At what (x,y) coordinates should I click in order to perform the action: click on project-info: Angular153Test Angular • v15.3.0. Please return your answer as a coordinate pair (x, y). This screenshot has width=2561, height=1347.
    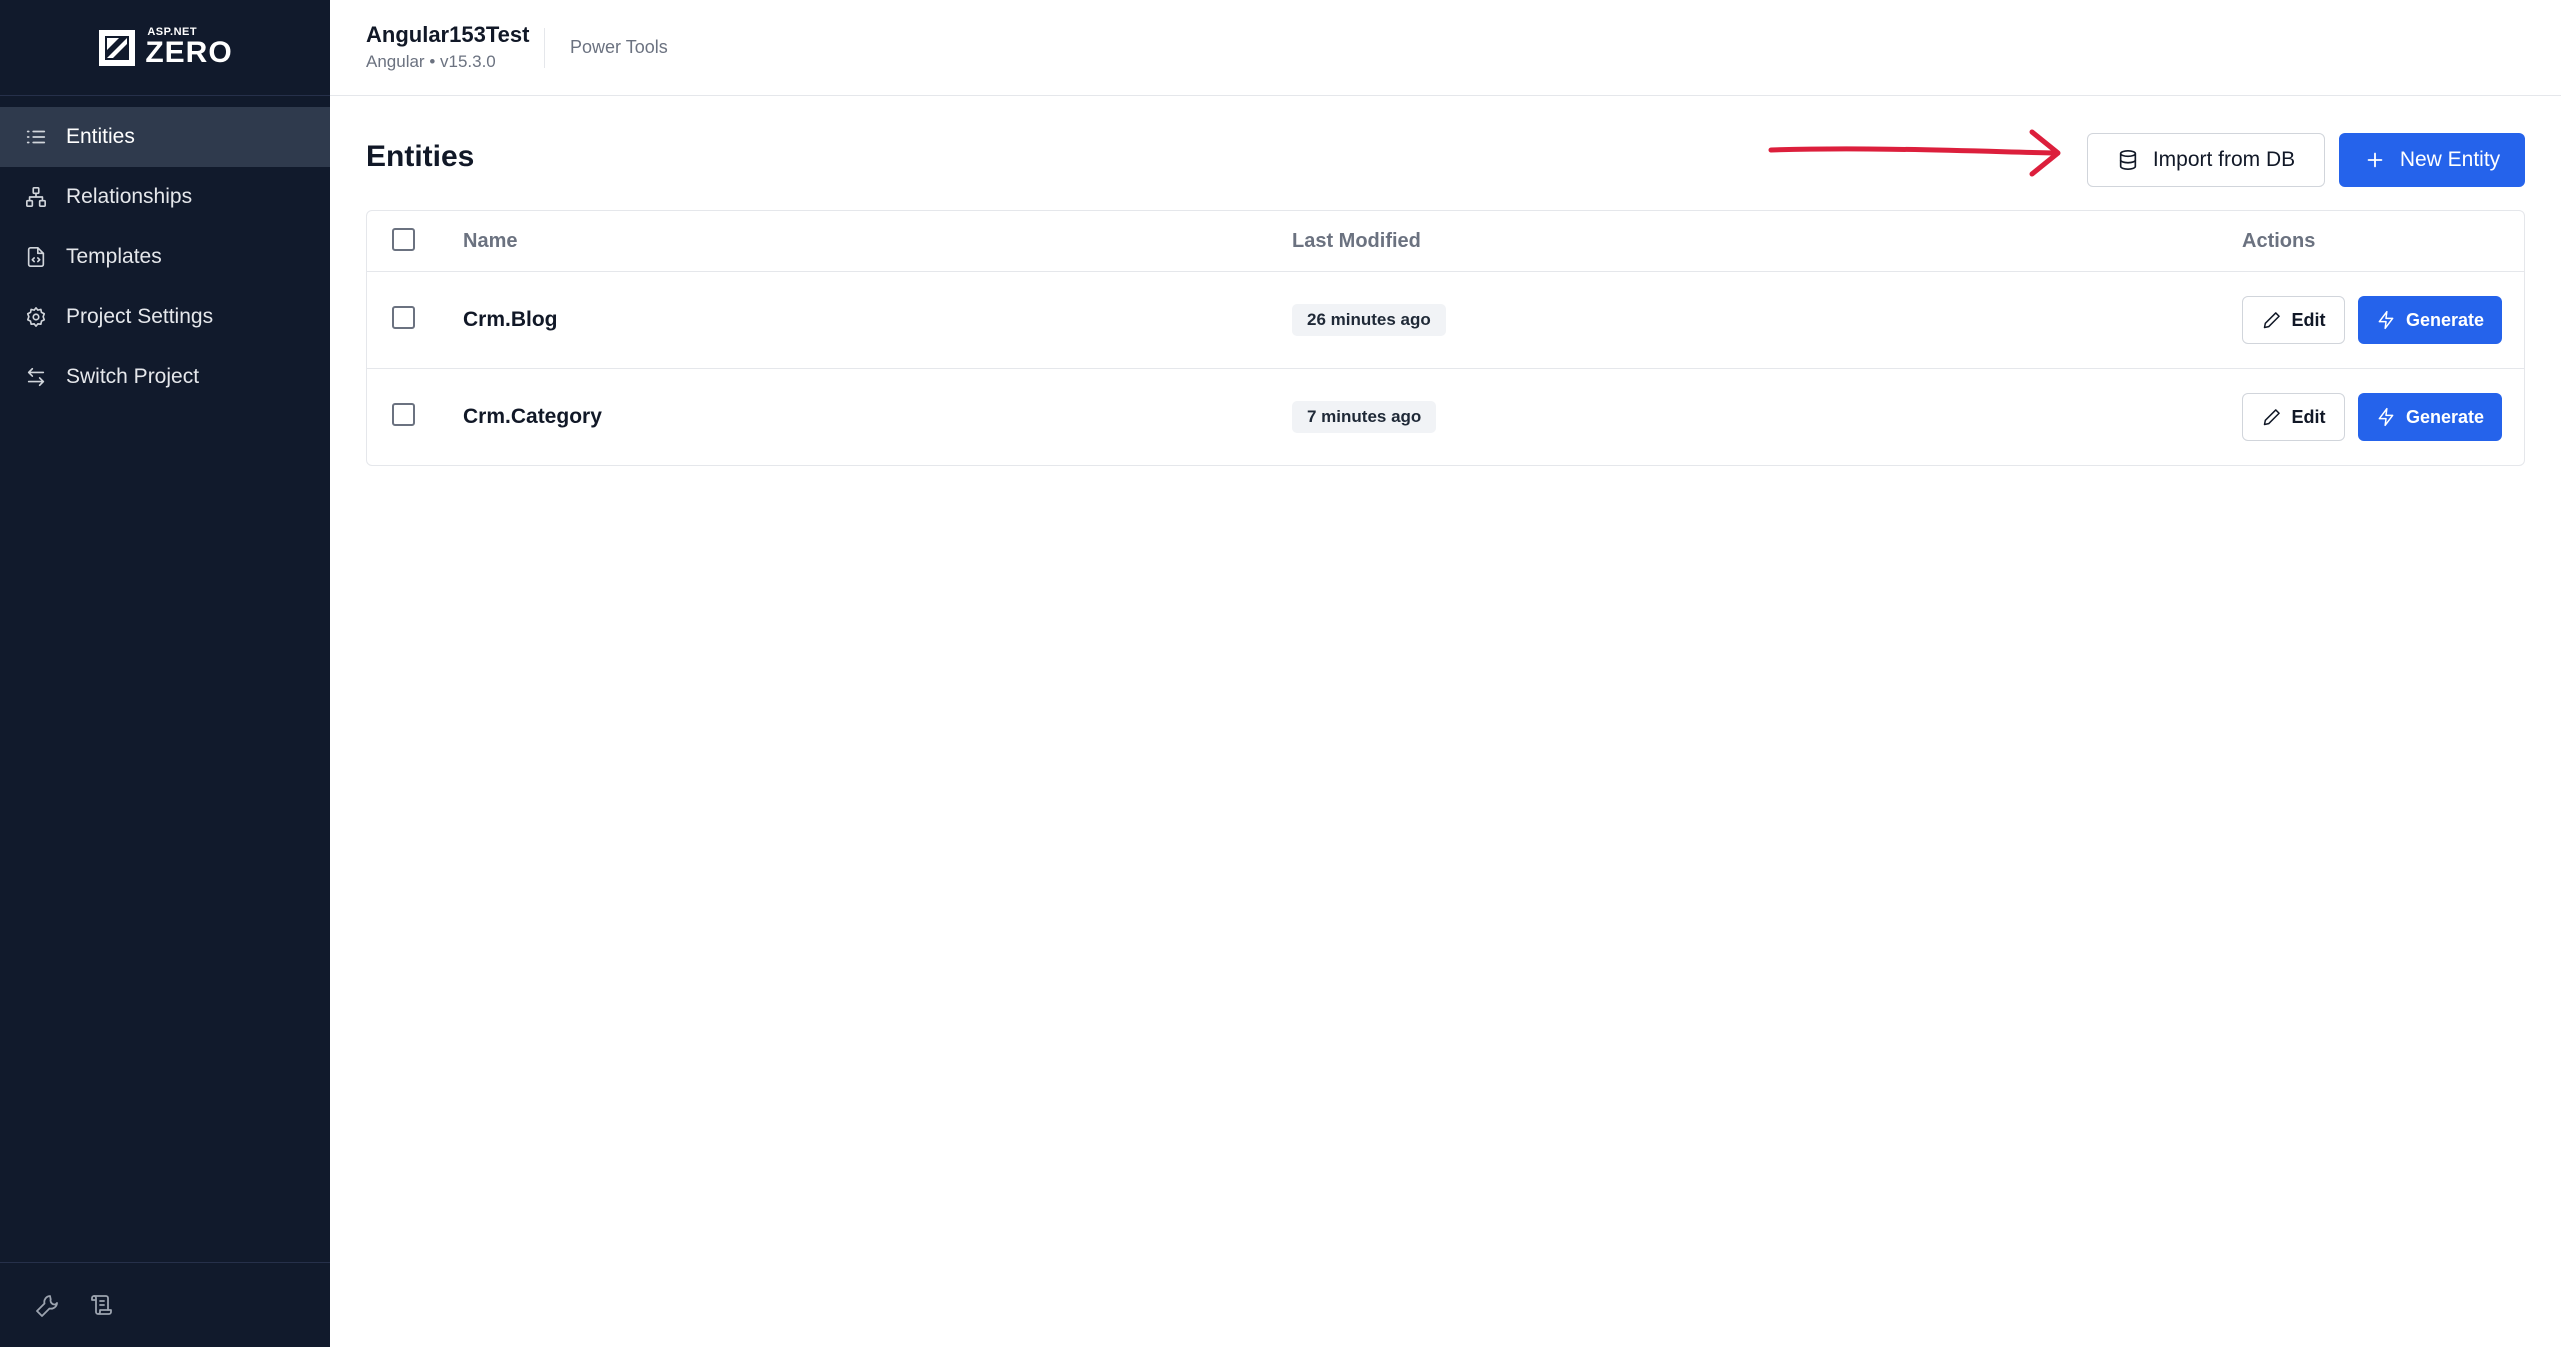
    Looking at the image, I should click on (447, 47).